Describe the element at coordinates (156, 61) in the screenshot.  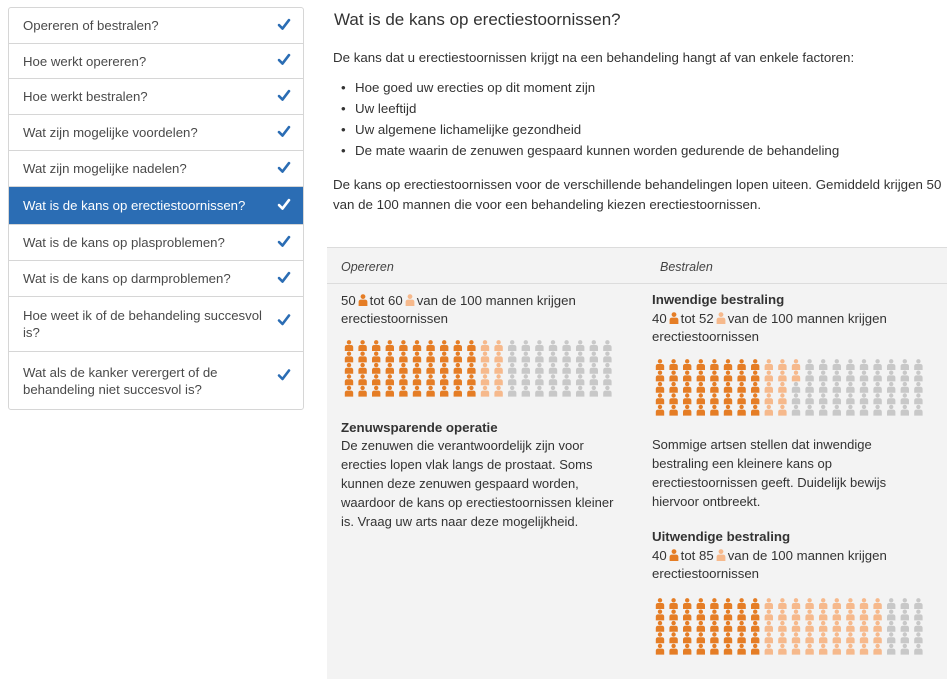
I see `sidebar-item-hoe-werkt-opereren: Hoe werkt opereren?` at that location.